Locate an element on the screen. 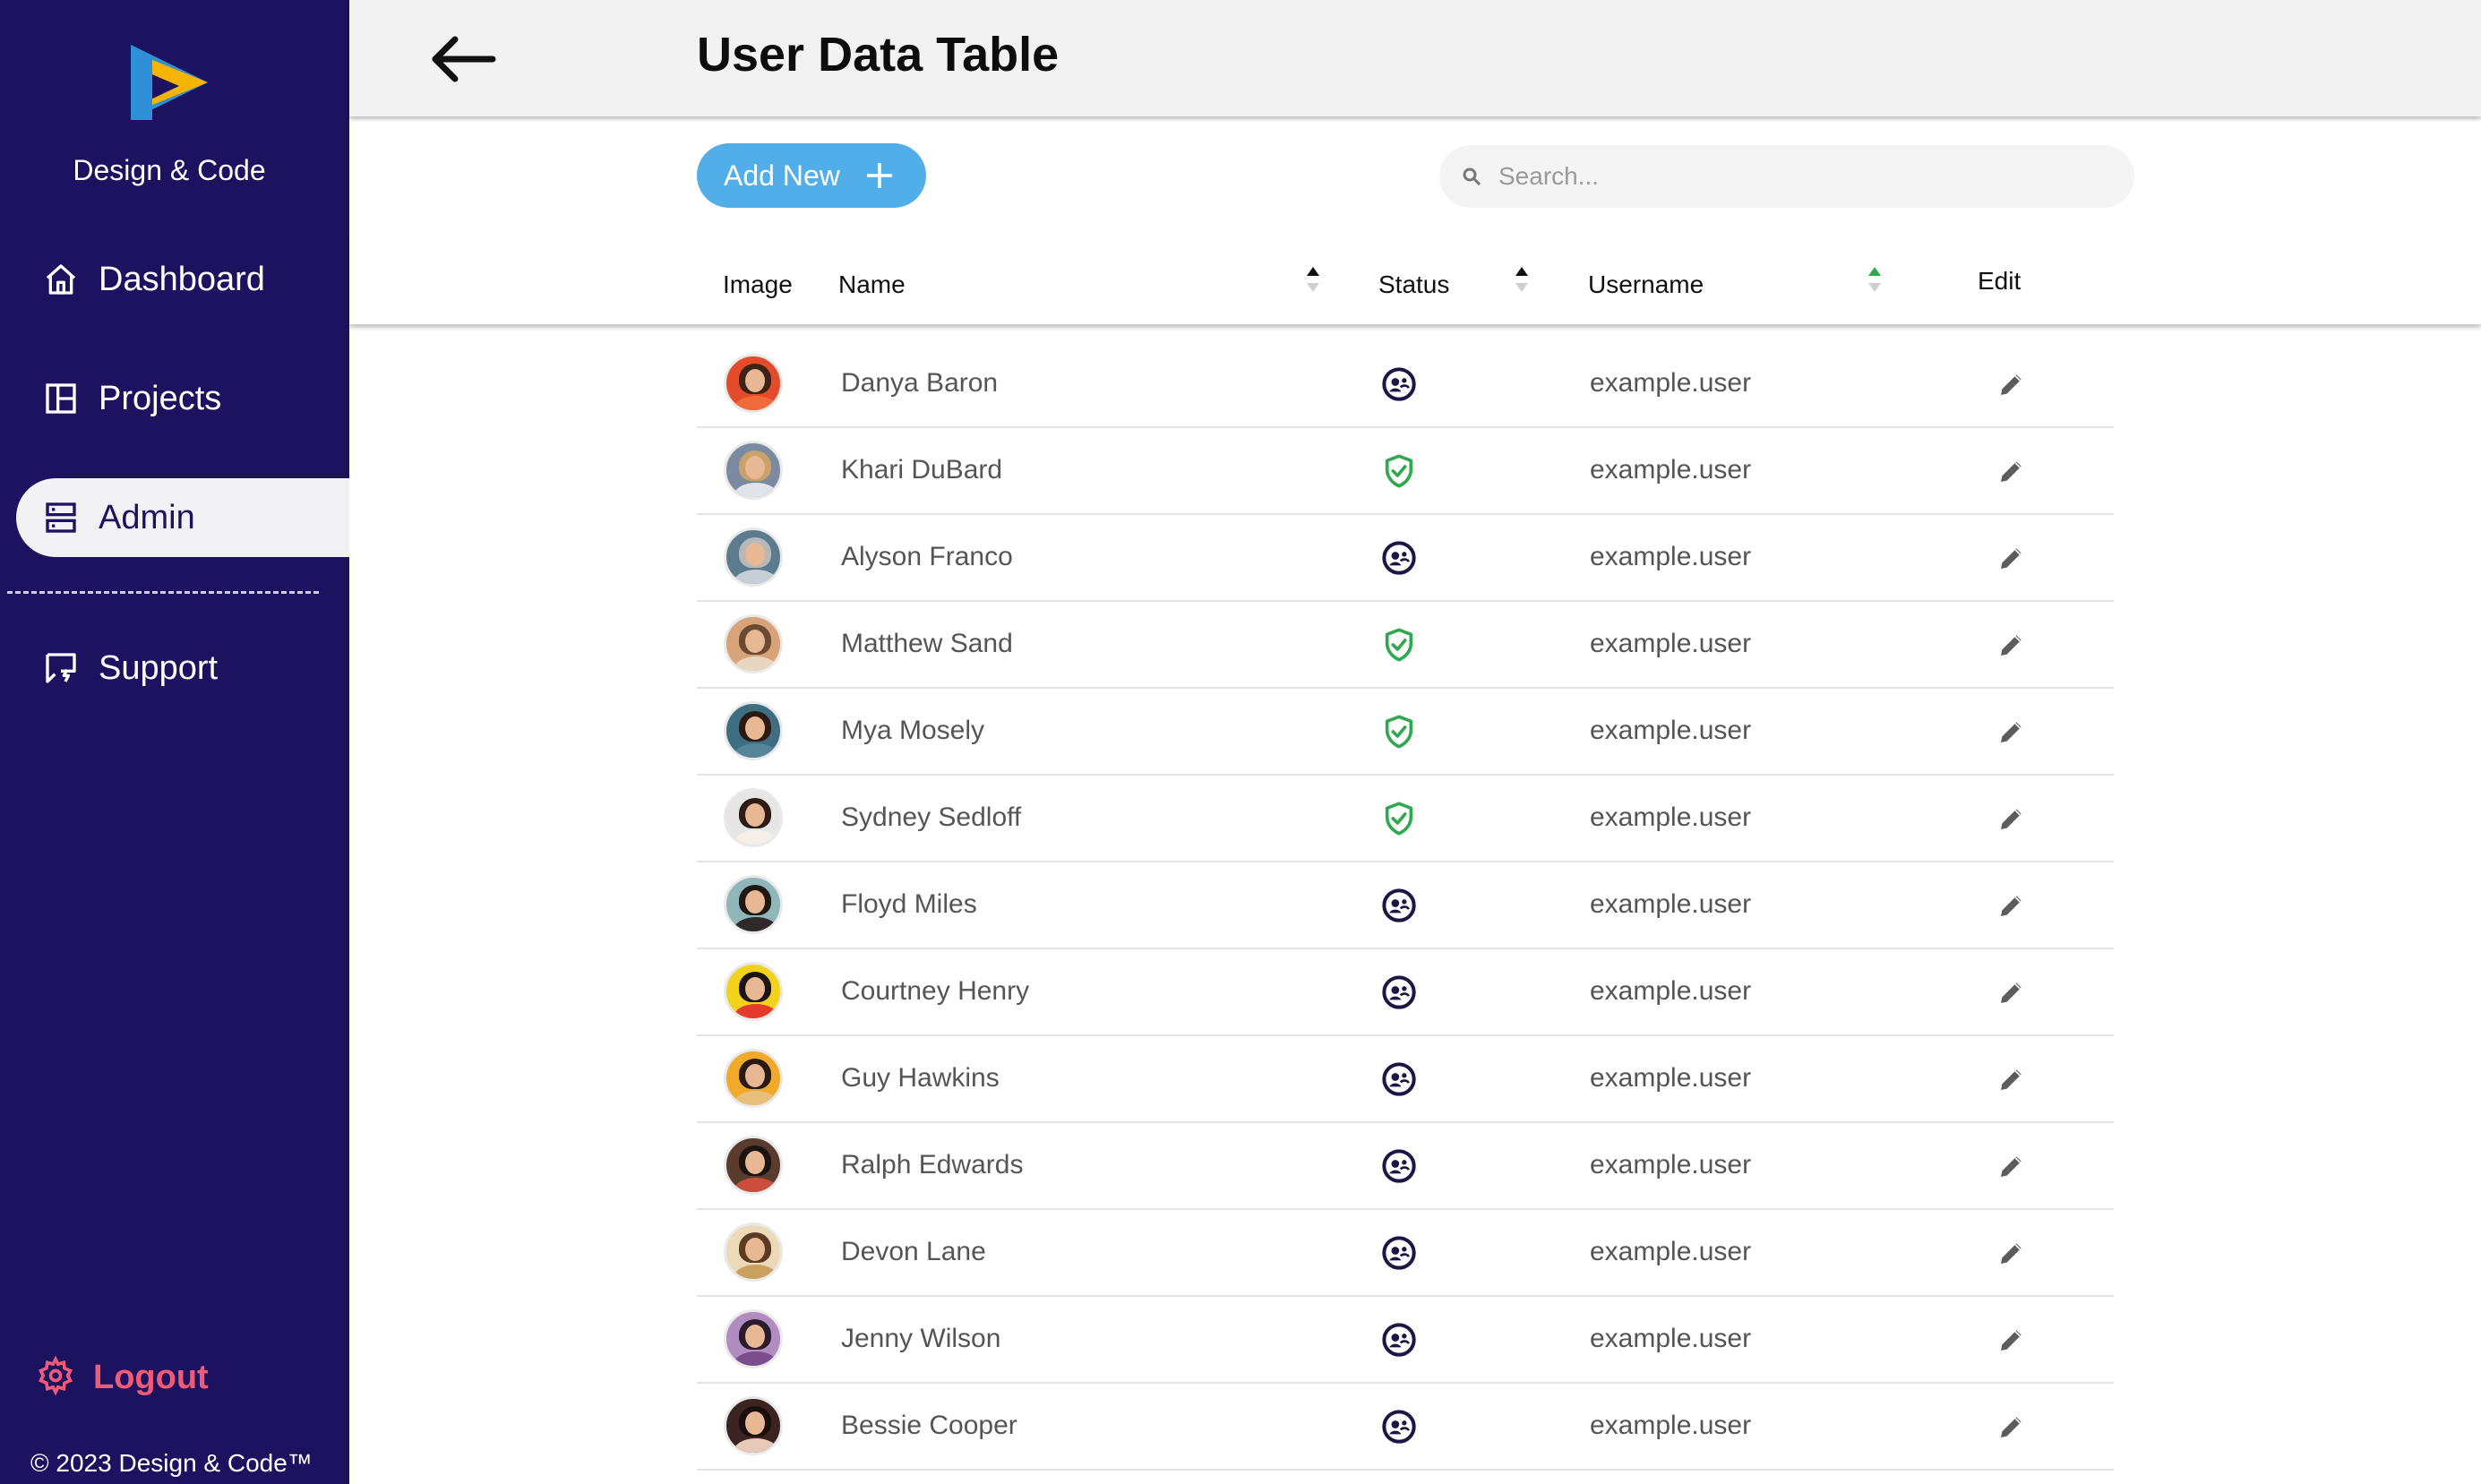 The width and height of the screenshot is (2481, 1484). table-row: Matthew Sand example.user is located at coordinates (1405, 645).